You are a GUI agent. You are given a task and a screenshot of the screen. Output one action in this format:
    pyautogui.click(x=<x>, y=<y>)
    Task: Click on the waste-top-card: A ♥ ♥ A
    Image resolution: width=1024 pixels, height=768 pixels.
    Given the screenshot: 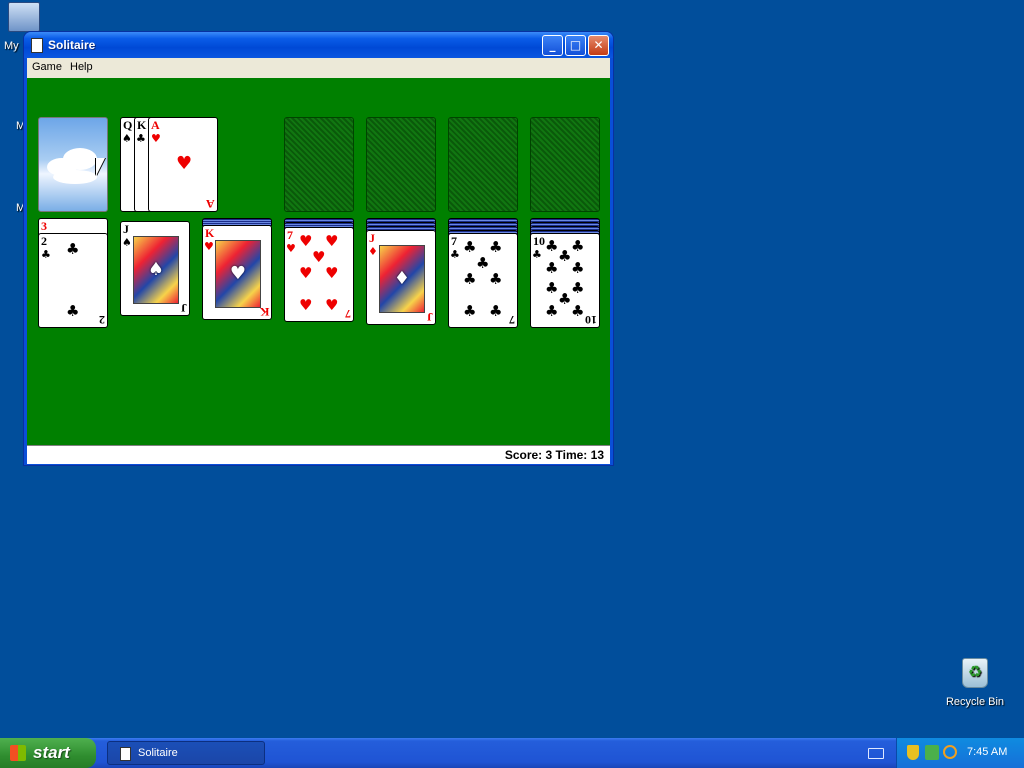 What is the action you would take?
    pyautogui.click(x=183, y=164)
    